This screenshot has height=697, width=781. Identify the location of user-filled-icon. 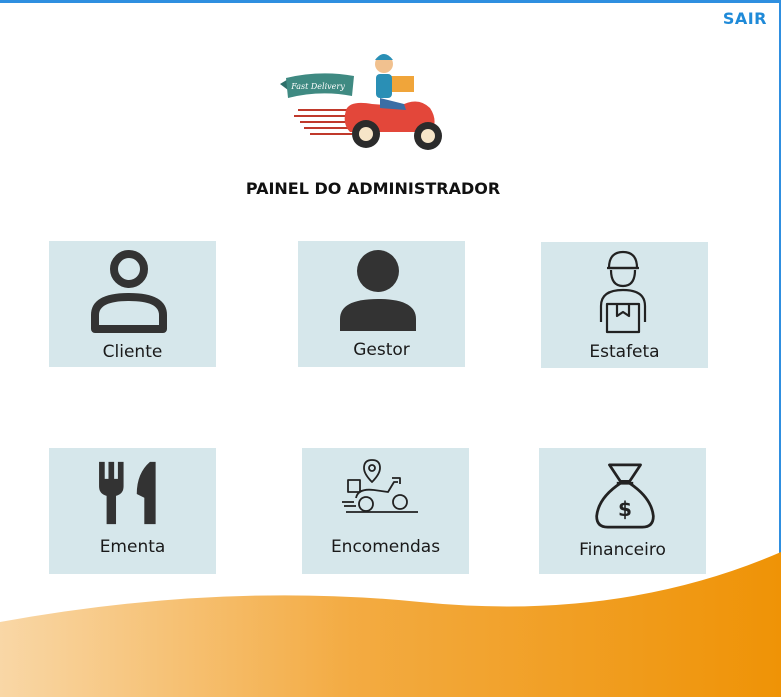
(378, 290).